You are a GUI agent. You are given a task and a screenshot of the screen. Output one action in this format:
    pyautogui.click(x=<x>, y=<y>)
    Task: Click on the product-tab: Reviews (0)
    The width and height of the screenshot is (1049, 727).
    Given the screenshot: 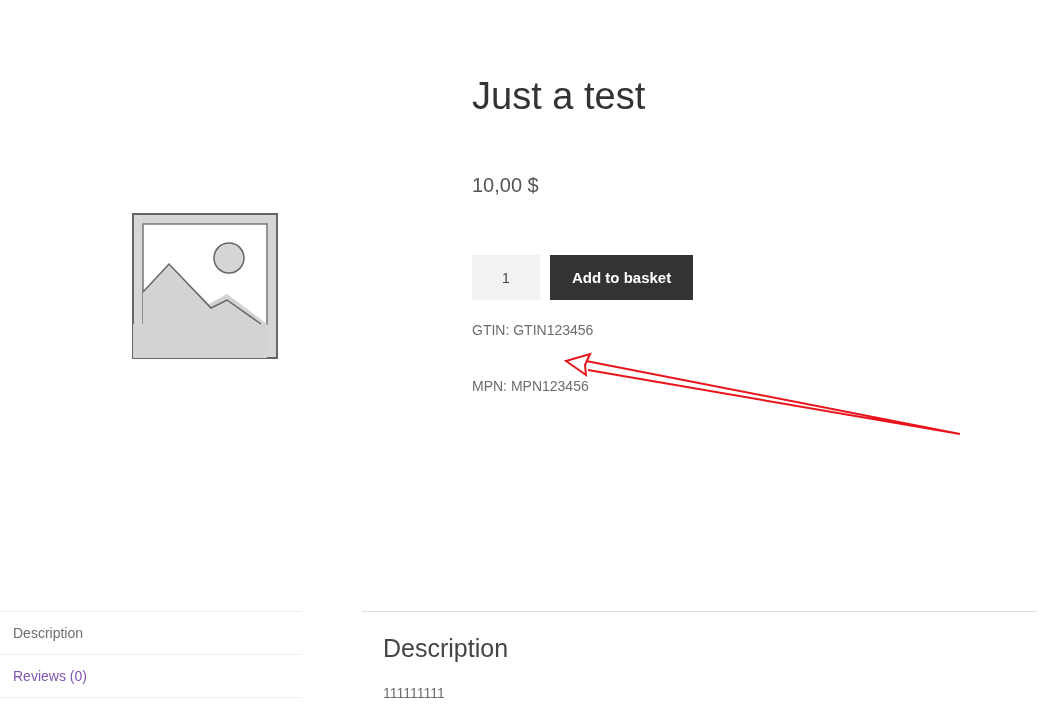 What is the action you would take?
    pyautogui.click(x=151, y=676)
    